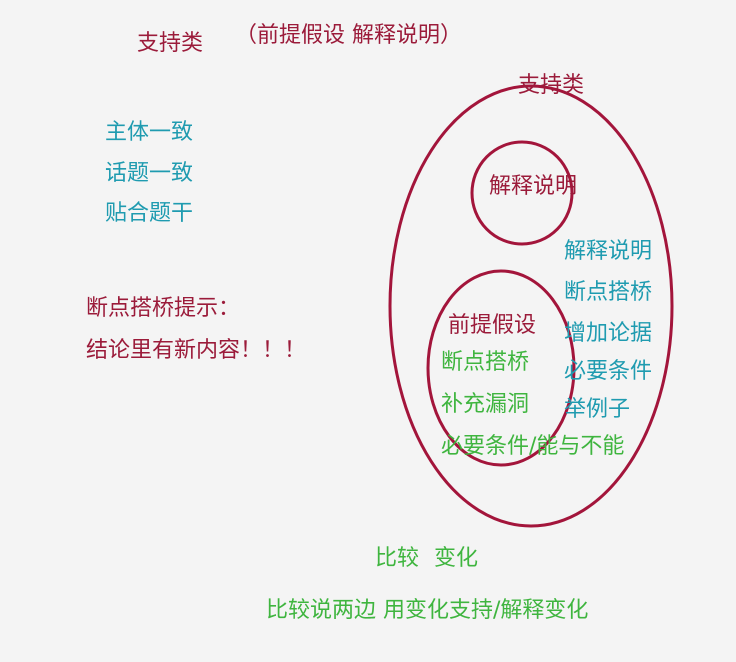 This screenshot has height=662, width=736. Describe the element at coordinates (163, 308) in the screenshot. I see `hint-line-1: 断点搭桥提示：` at that location.